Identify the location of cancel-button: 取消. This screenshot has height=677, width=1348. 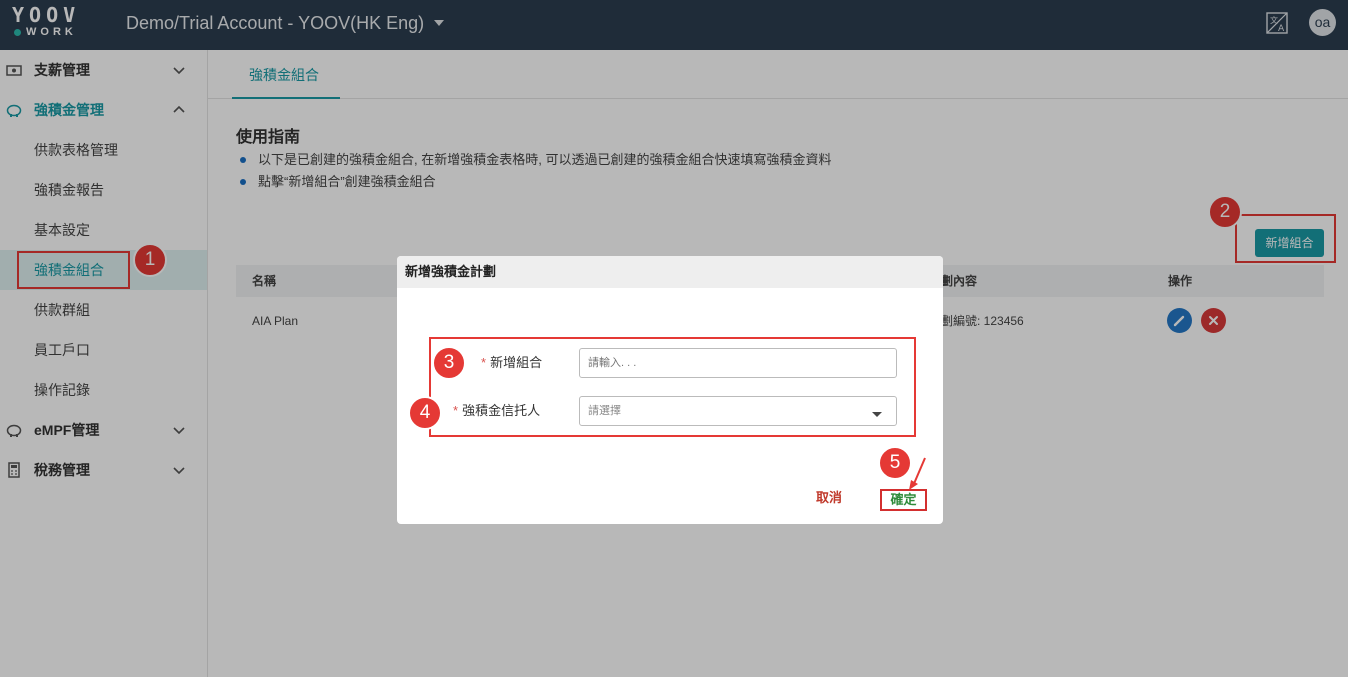
(829, 498).